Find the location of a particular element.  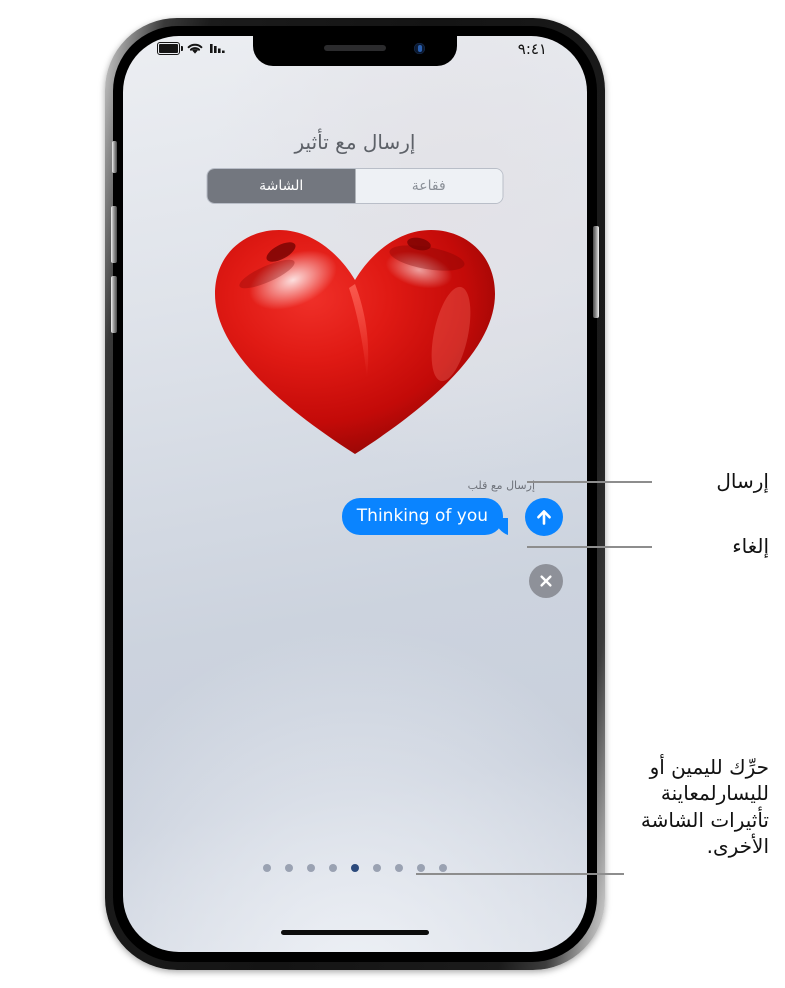

front-camera-icon is located at coordinates (419, 48).